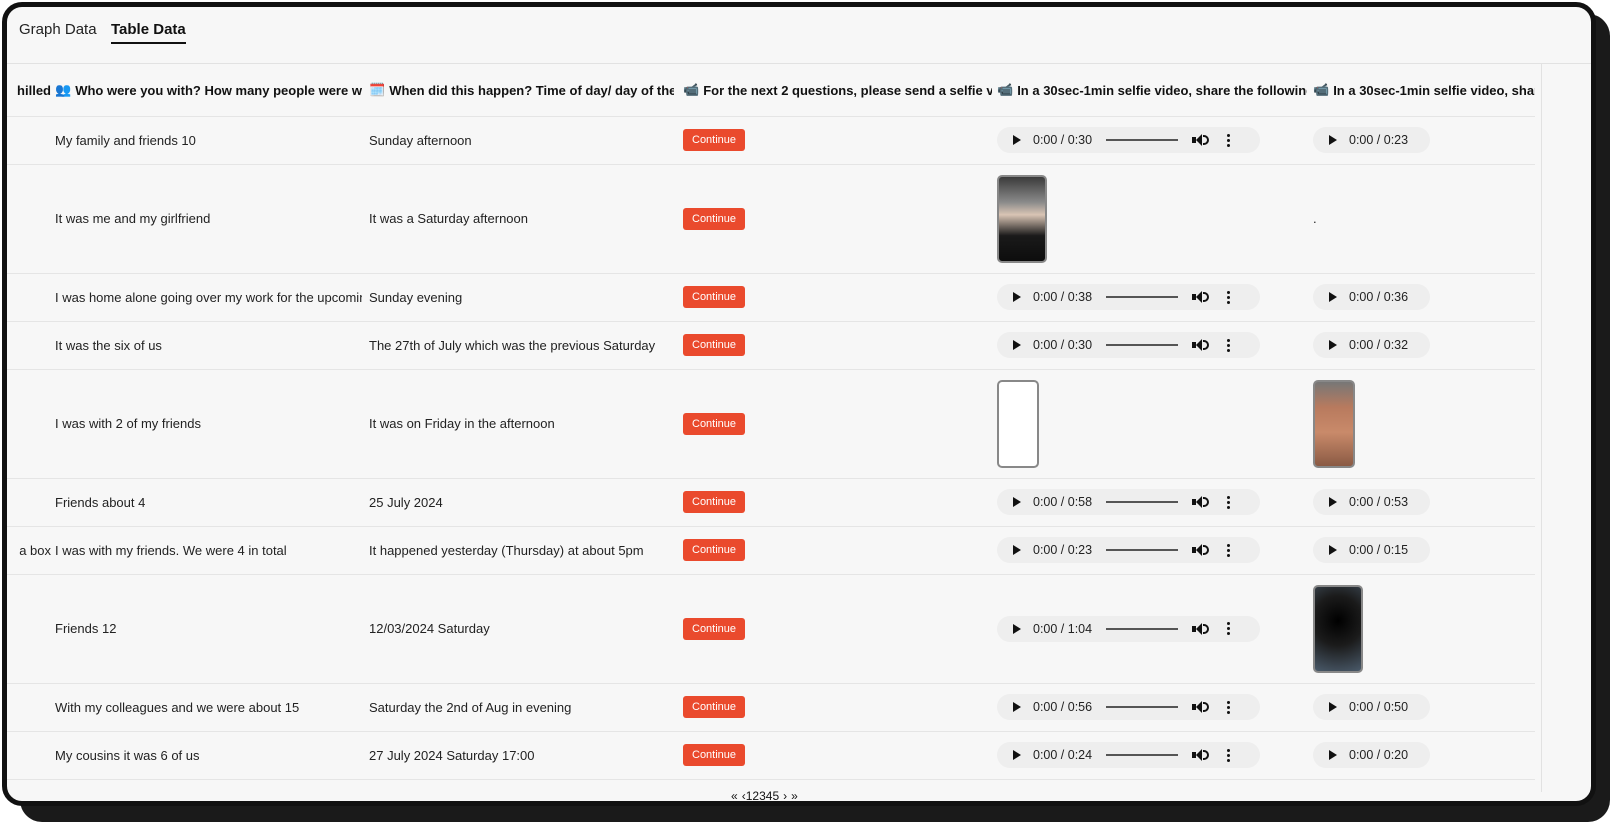 This screenshot has width=1614, height=824. What do you see at coordinates (34, 90) in the screenshot?
I see `header-cell: hilled` at bounding box center [34, 90].